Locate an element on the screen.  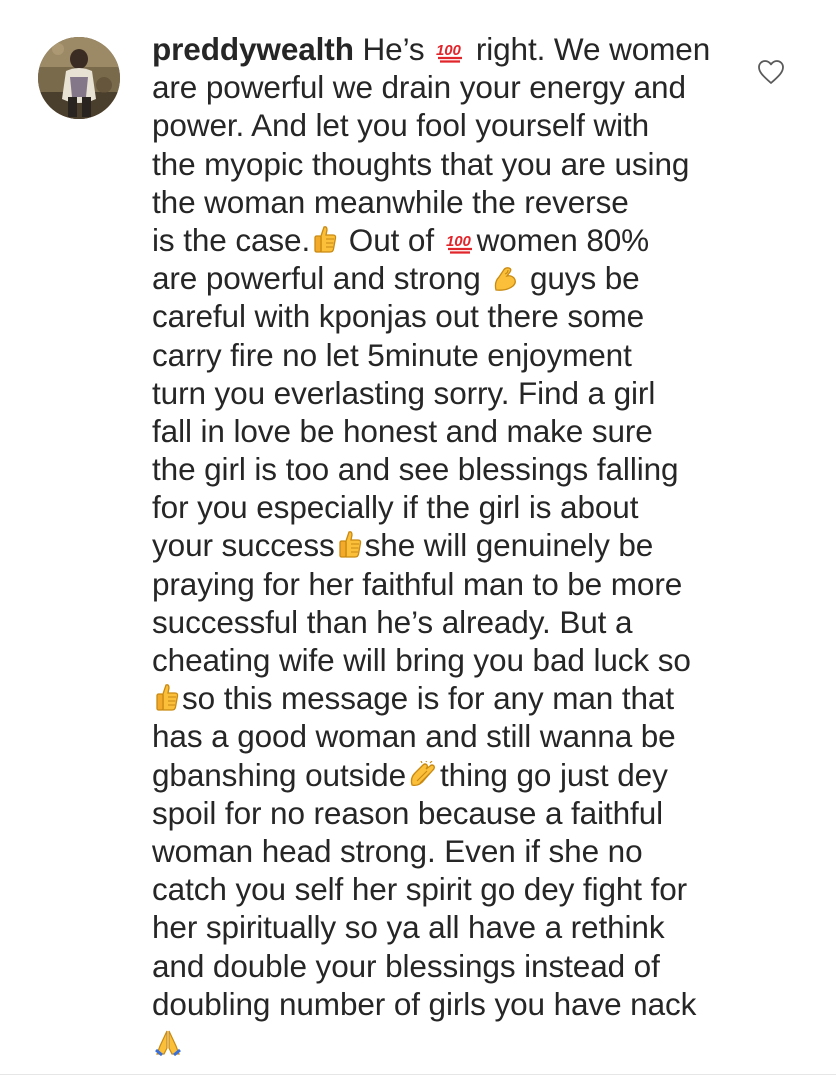
comment-text-segment: right. We women is located at coordinates (589, 49).